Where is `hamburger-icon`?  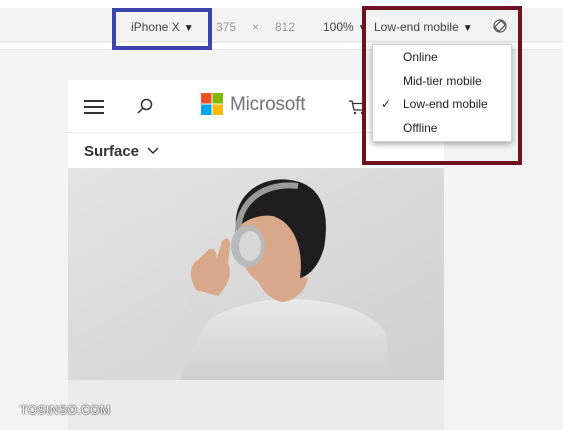 hamburger-icon is located at coordinates (94, 107).